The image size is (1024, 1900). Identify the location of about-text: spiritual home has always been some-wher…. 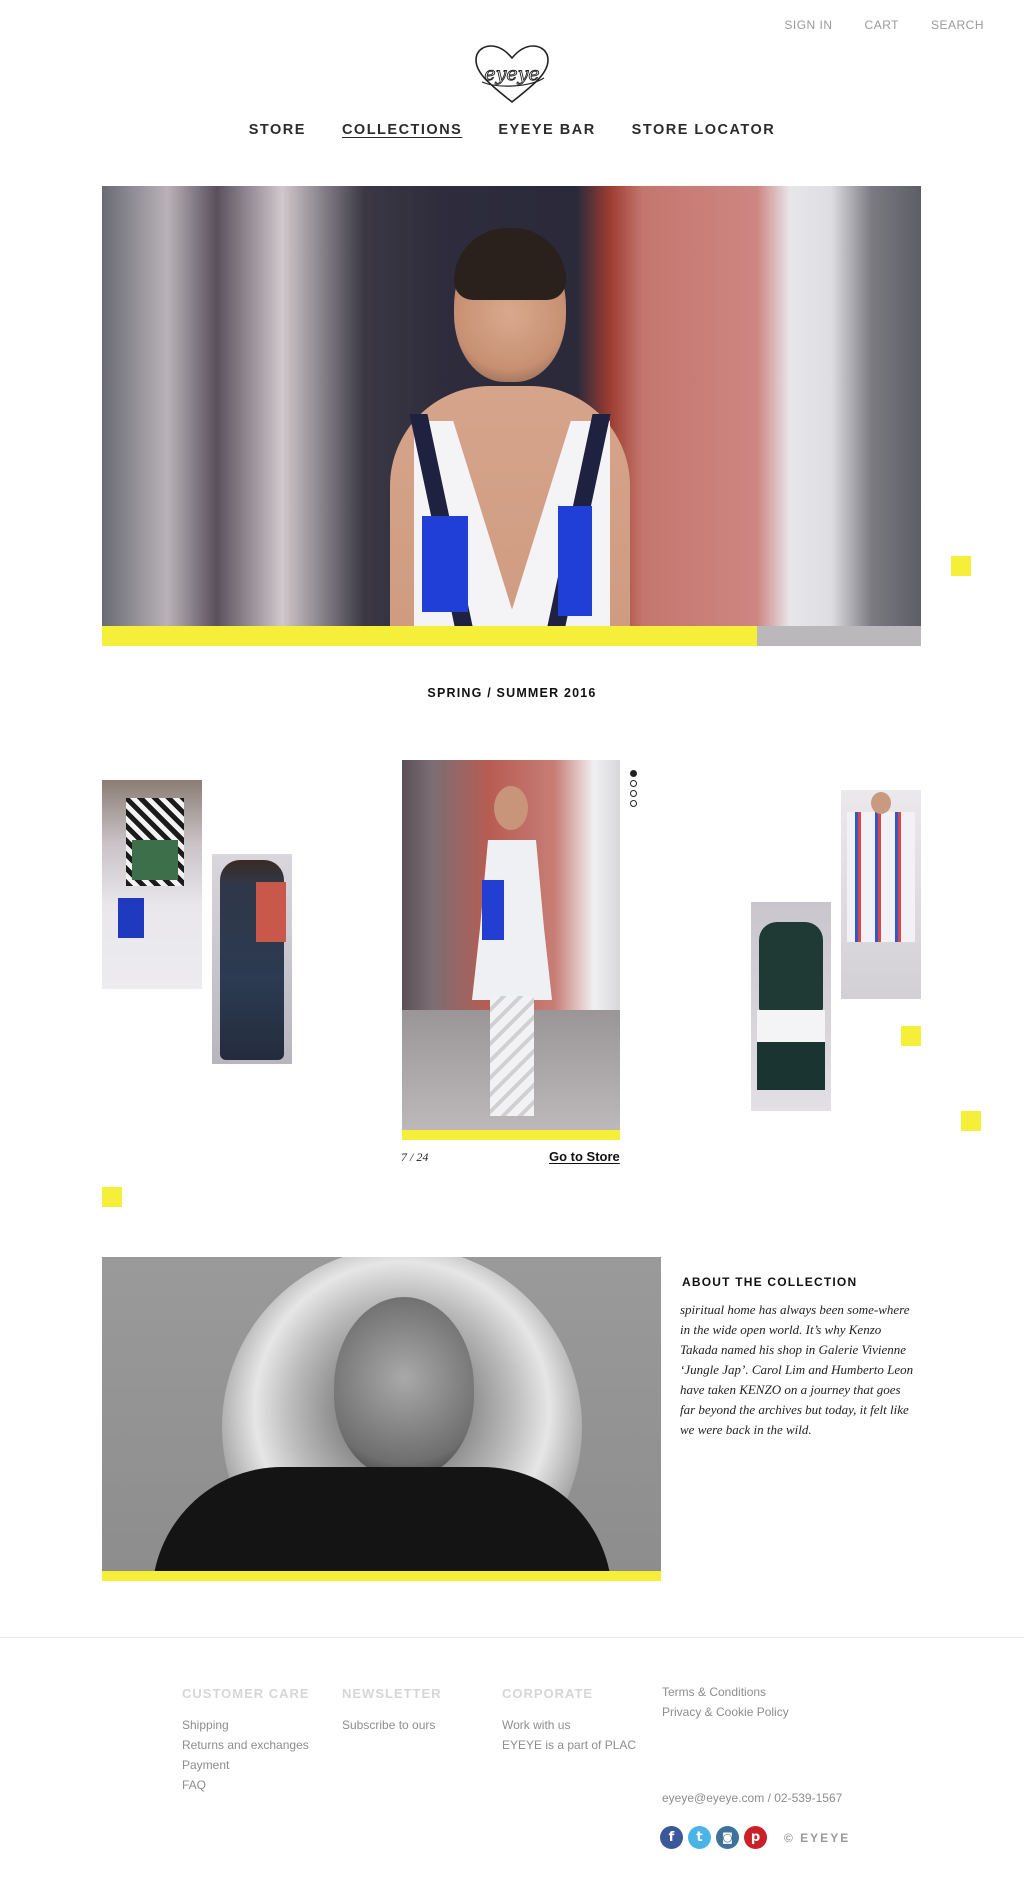
(797, 1369).